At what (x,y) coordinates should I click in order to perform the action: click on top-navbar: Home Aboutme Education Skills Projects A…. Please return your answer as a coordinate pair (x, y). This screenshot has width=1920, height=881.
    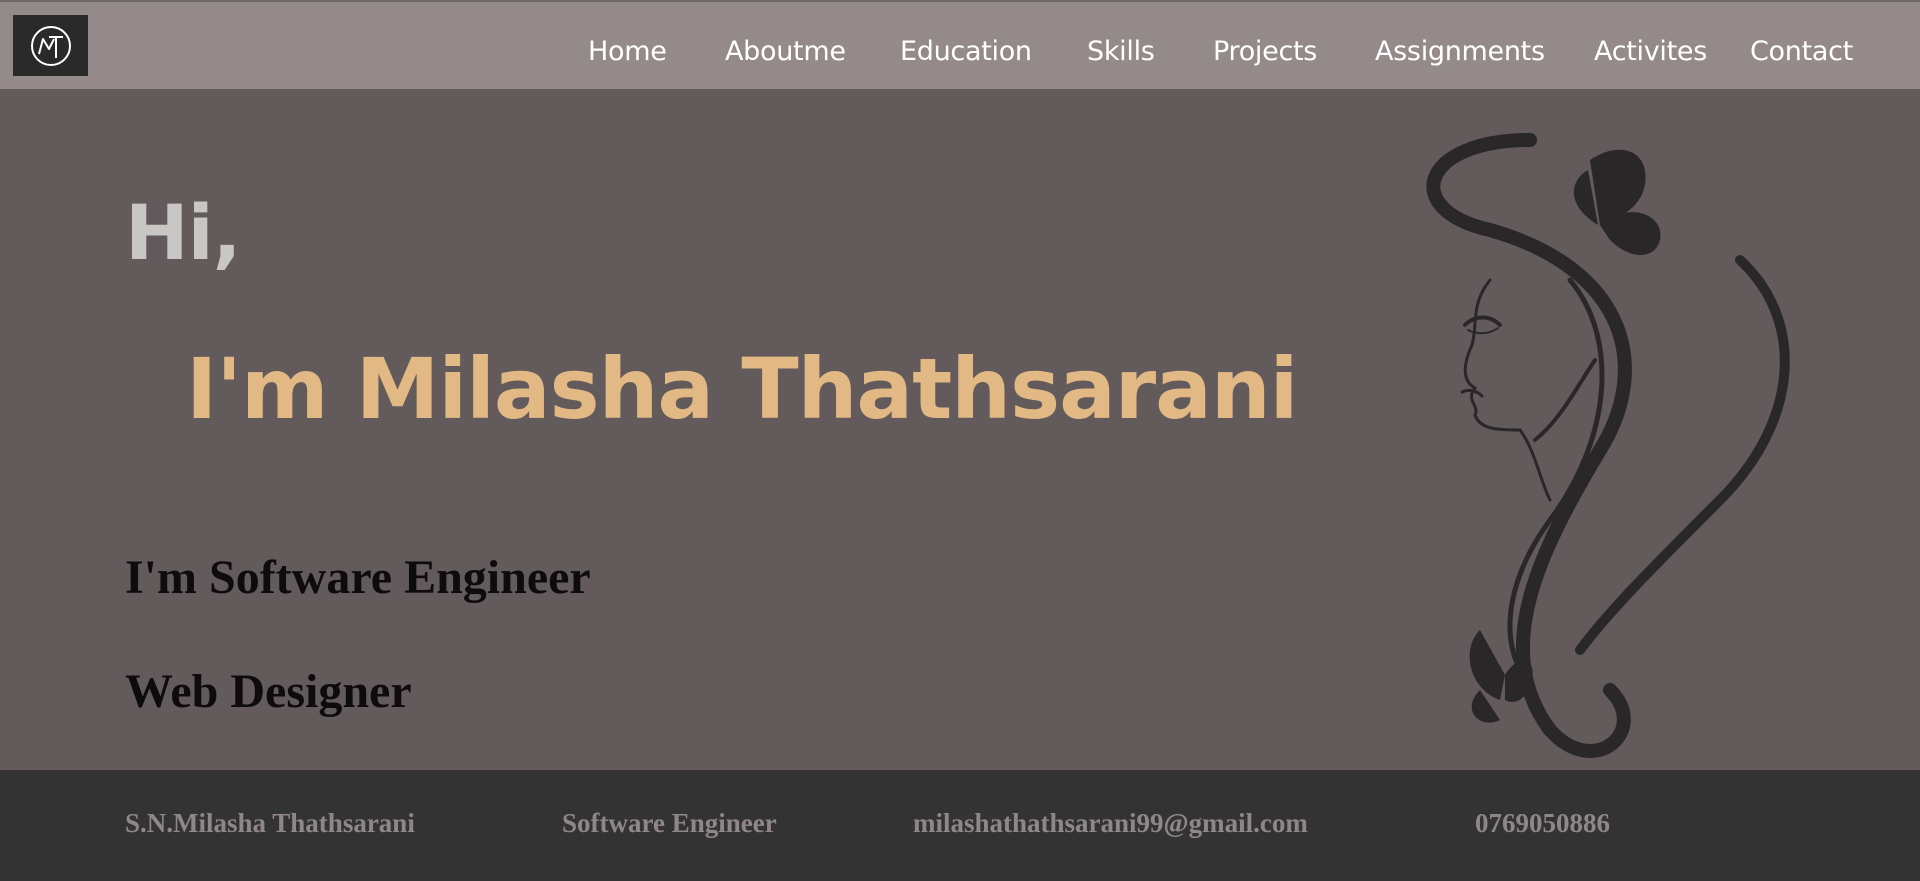
    Looking at the image, I should click on (960, 44).